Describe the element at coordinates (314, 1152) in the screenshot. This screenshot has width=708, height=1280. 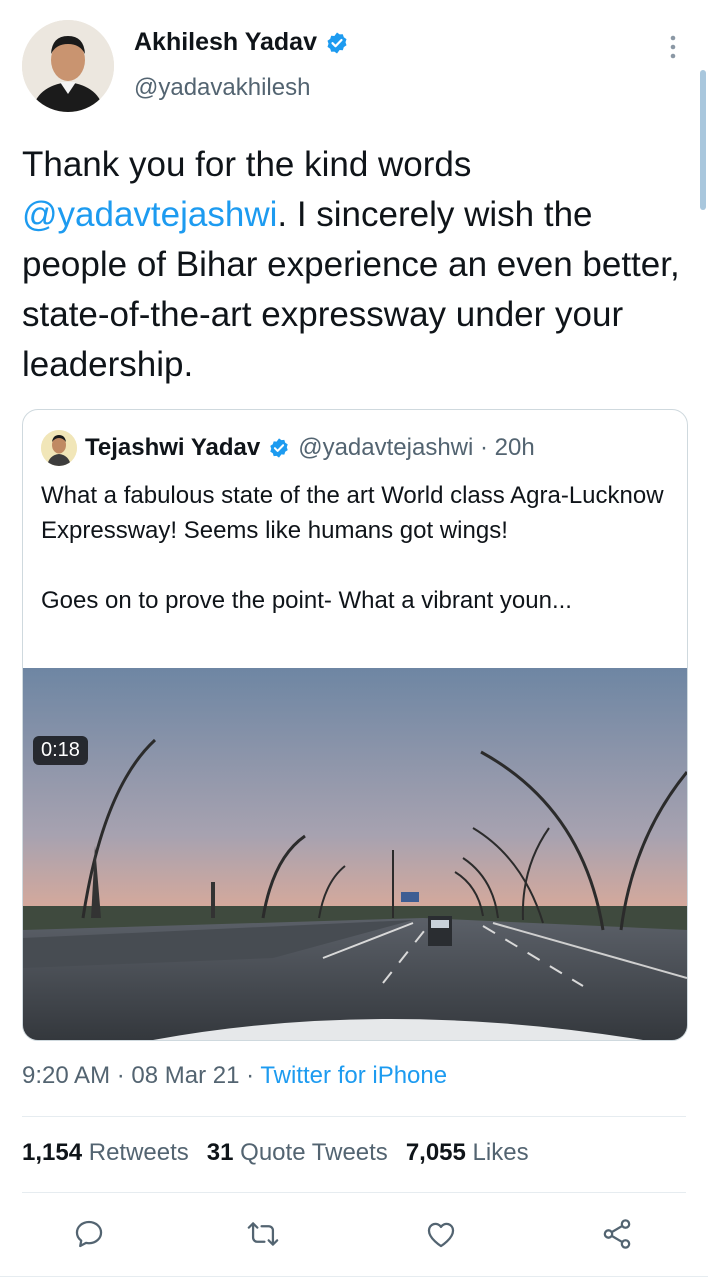
I see `quotes-label: Quote Tweets` at that location.